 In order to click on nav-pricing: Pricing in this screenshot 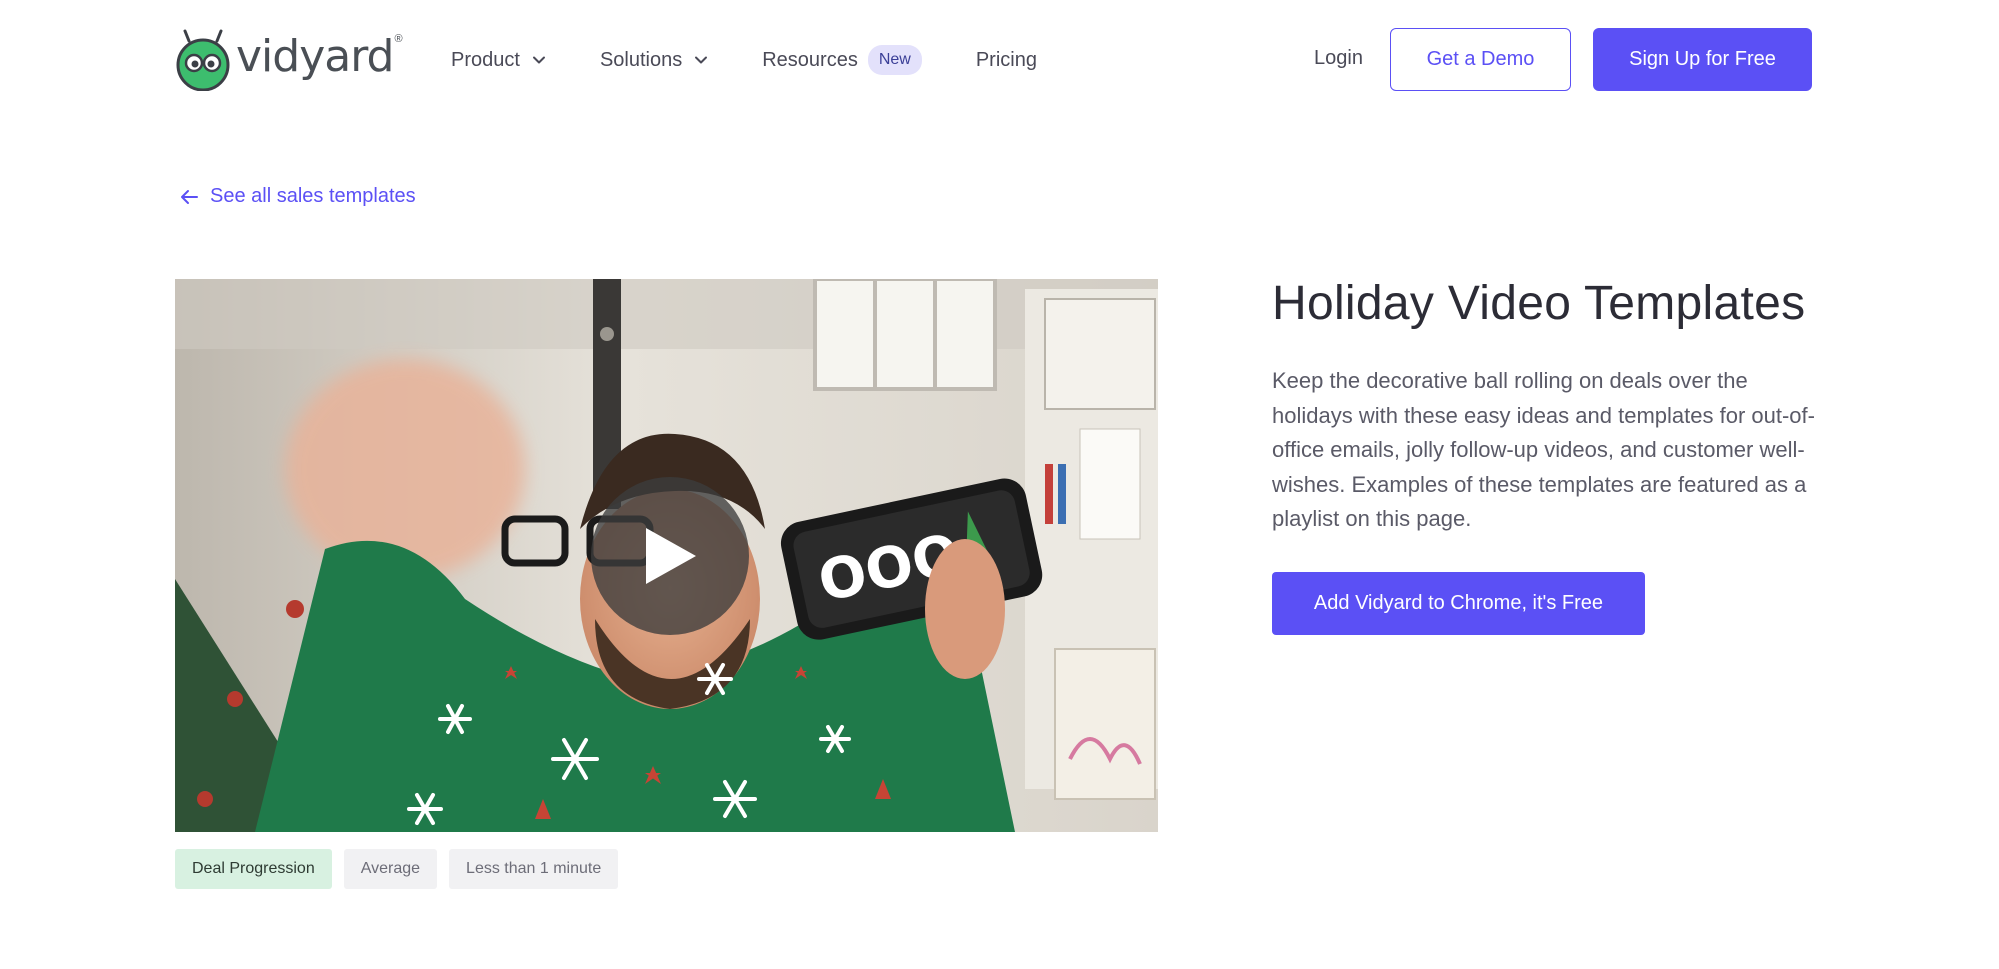, I will do `click(1006, 60)`.